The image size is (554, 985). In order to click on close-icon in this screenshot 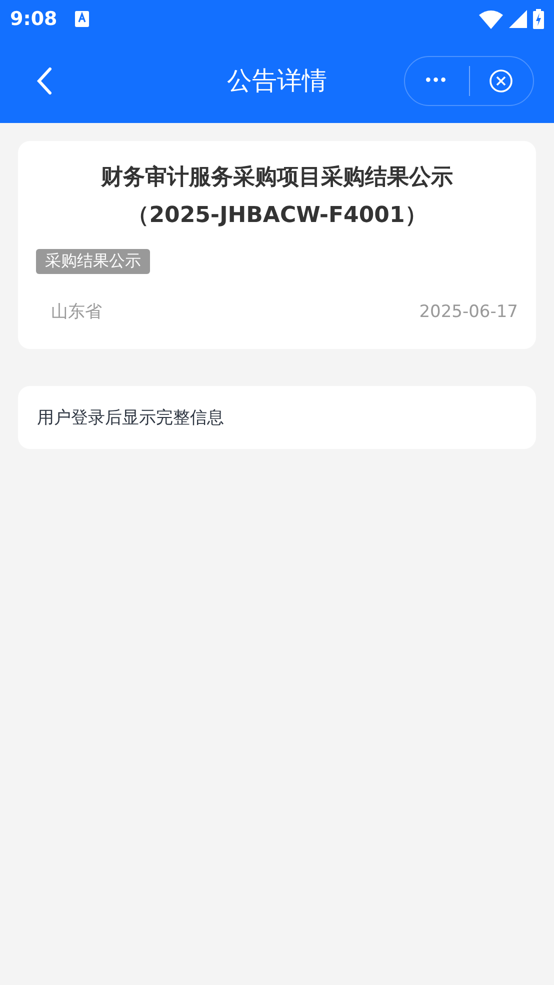, I will do `click(501, 80)`.